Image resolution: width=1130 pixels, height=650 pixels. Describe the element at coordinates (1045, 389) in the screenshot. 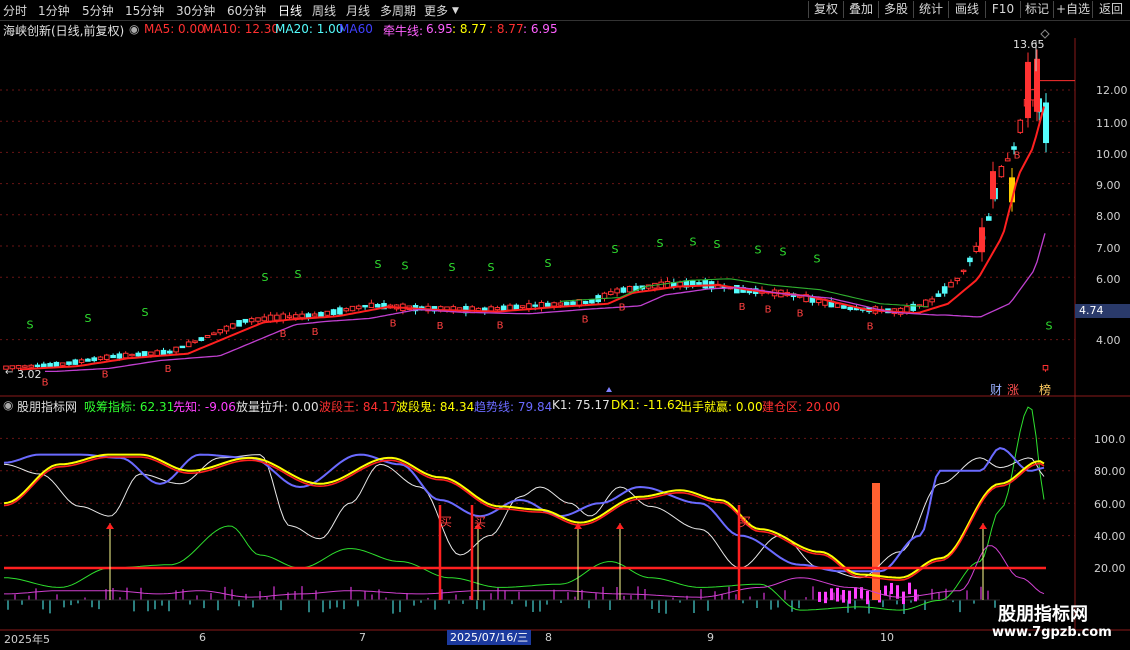

I see `ranking-badge: 榜` at that location.